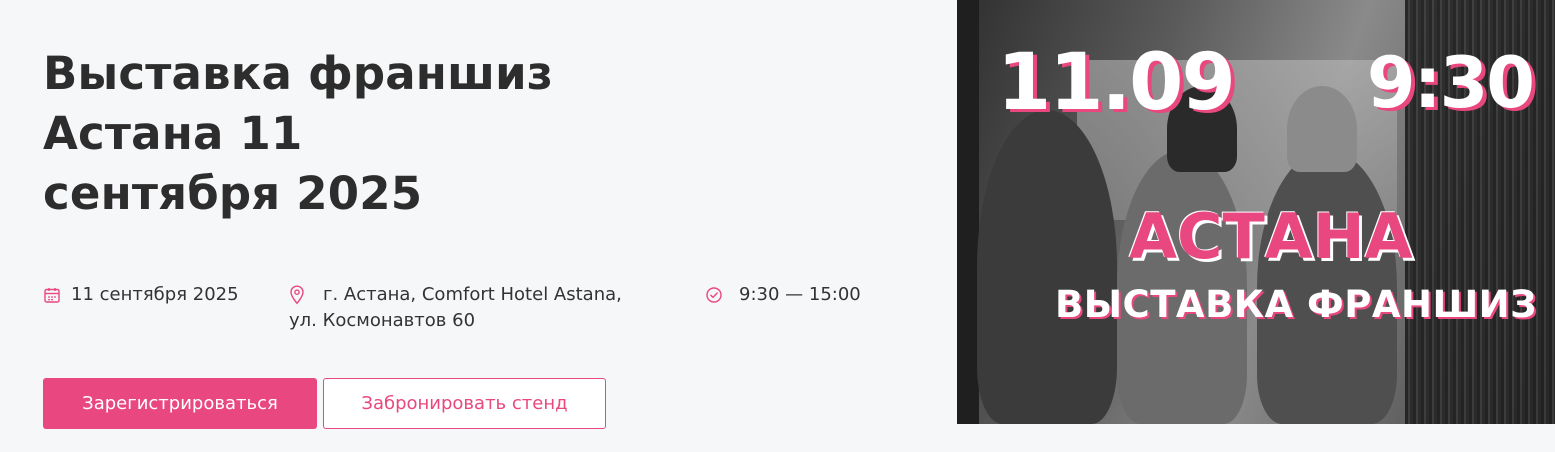  Describe the element at coordinates (968, 212) in the screenshot. I see `banner-frame` at that location.